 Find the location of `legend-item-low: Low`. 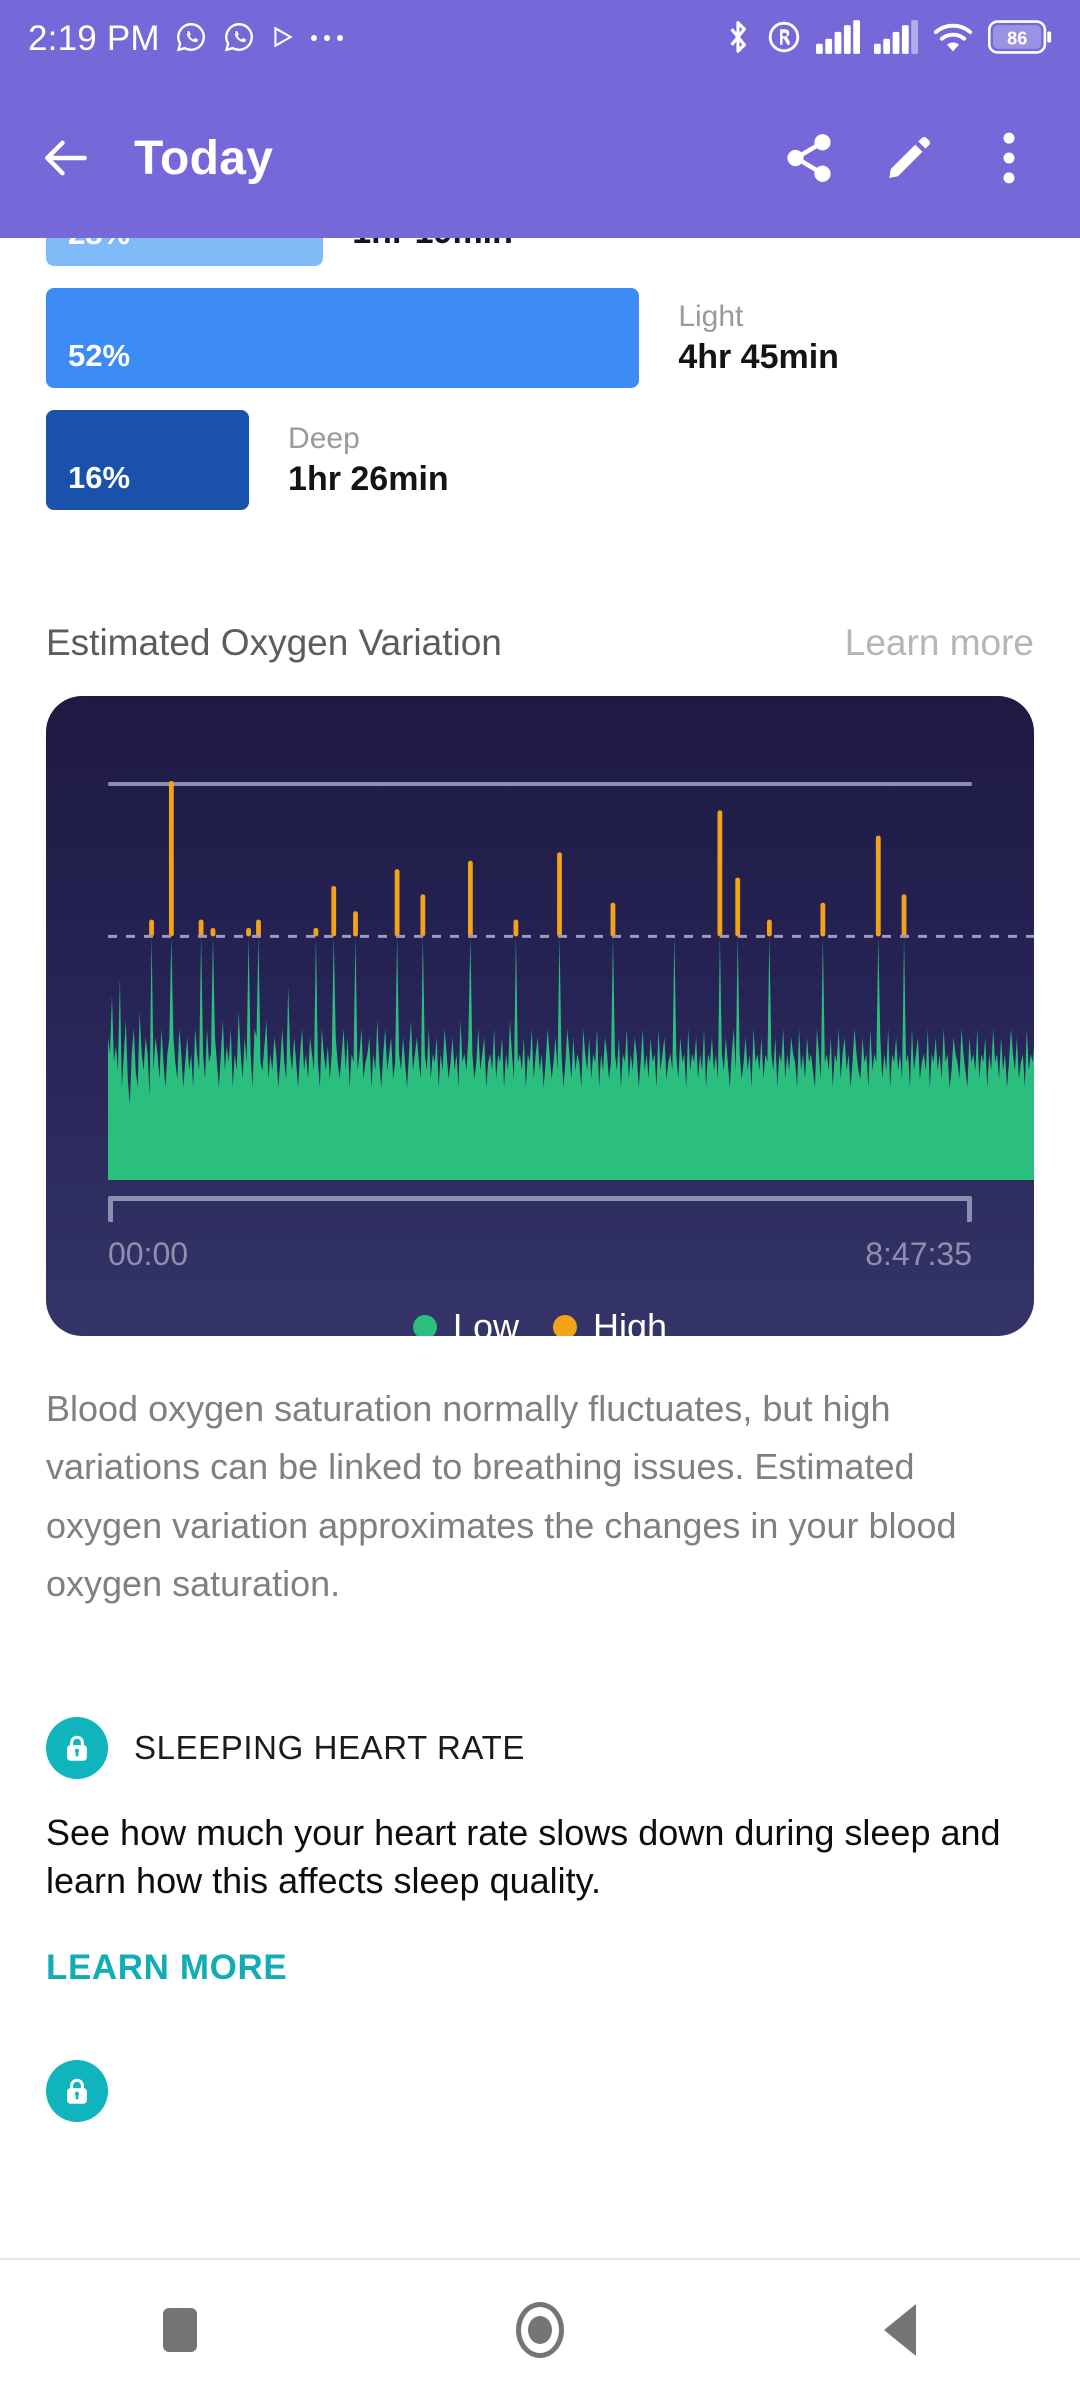

legend-item-low: Low is located at coordinates (465, 1321).